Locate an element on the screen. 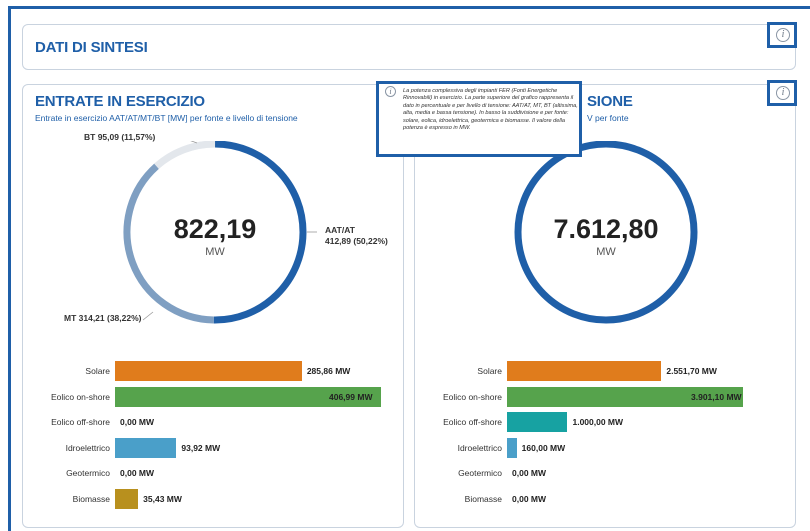 The image size is (810, 531). bar-value: 35,43 MW is located at coordinates (162, 498).